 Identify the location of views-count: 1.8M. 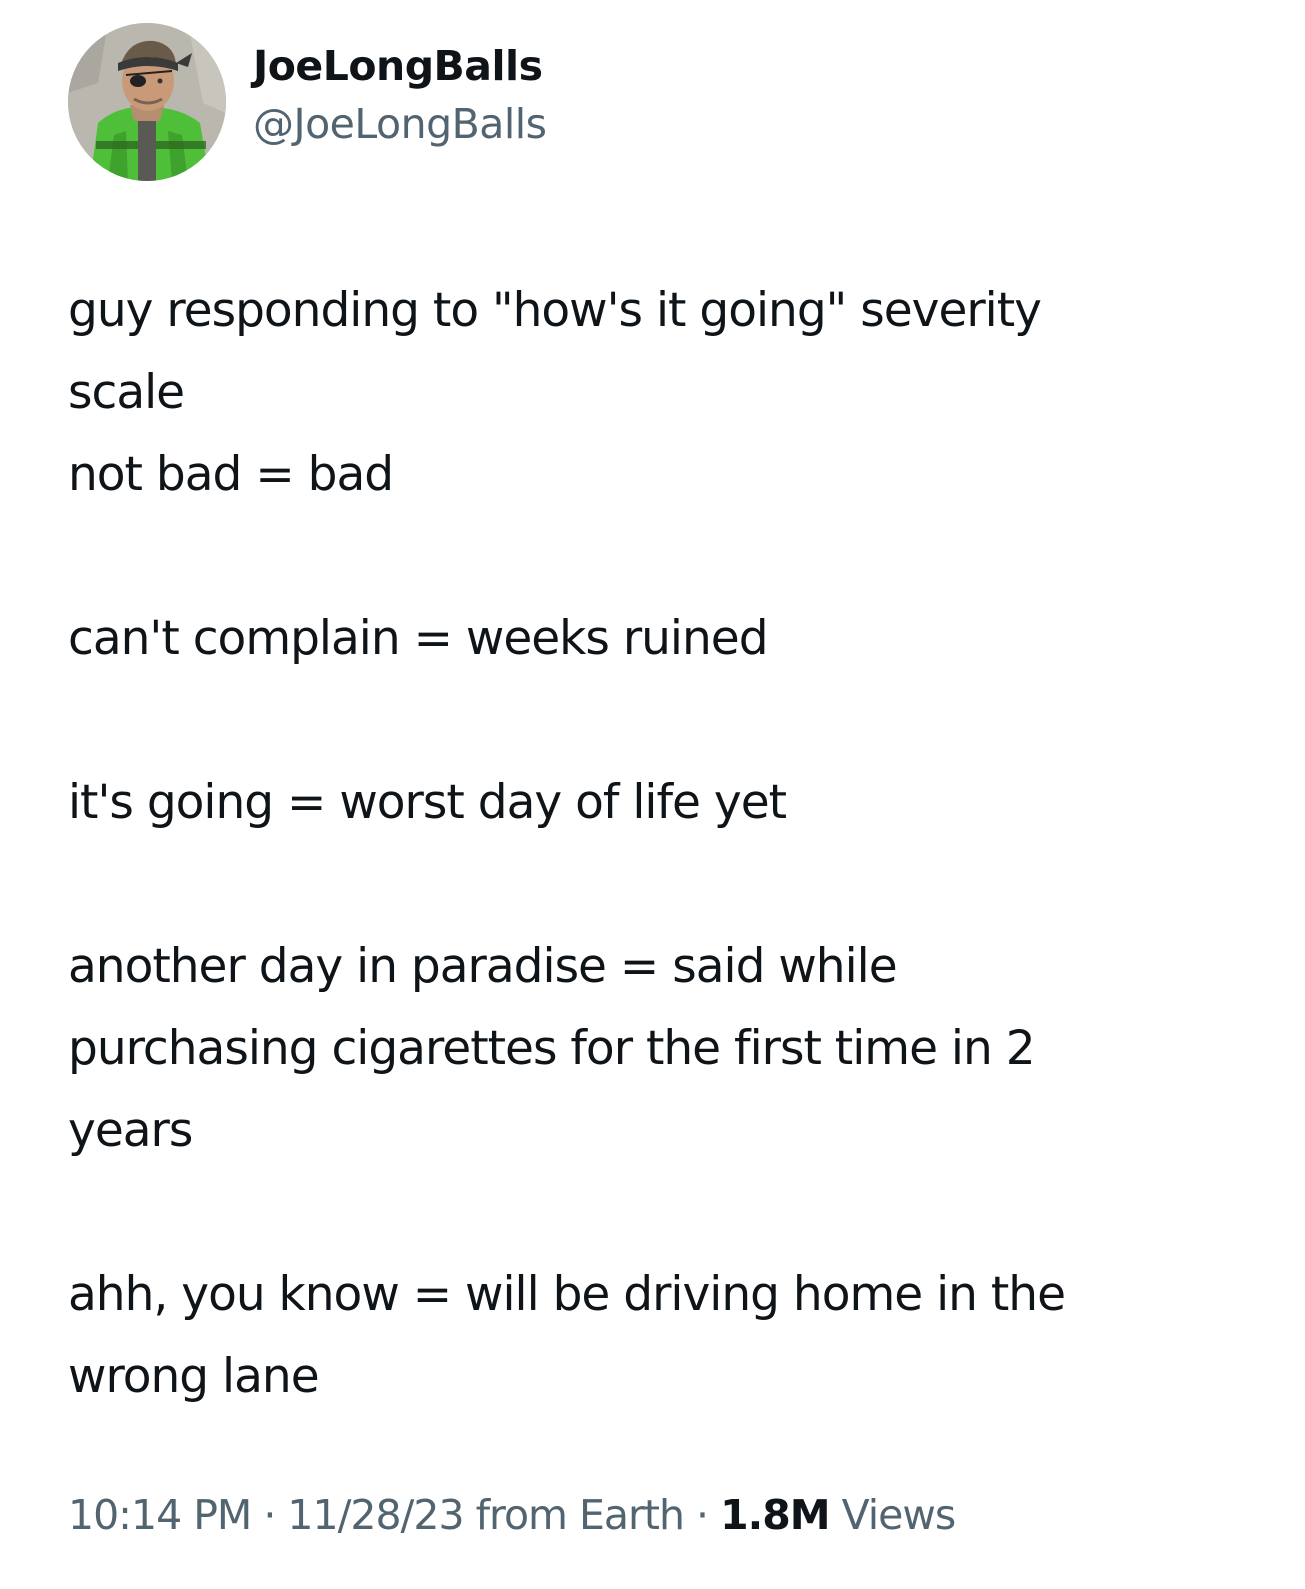
(775, 1515).